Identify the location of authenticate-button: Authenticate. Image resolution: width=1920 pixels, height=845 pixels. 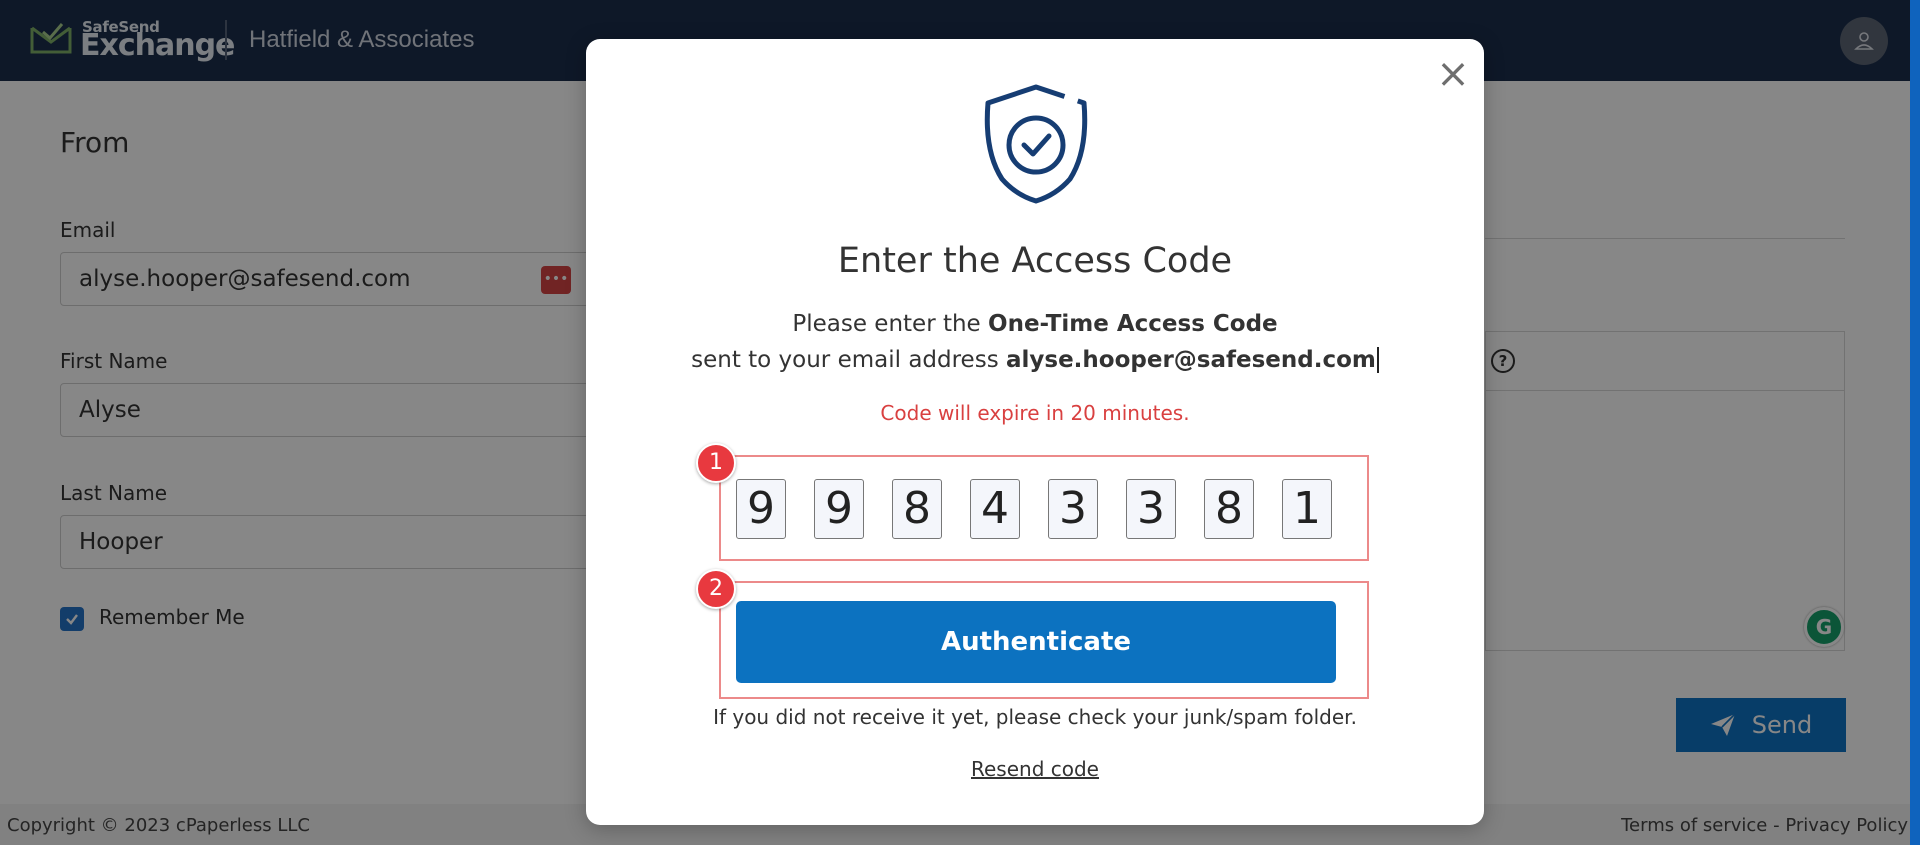
(1036, 642).